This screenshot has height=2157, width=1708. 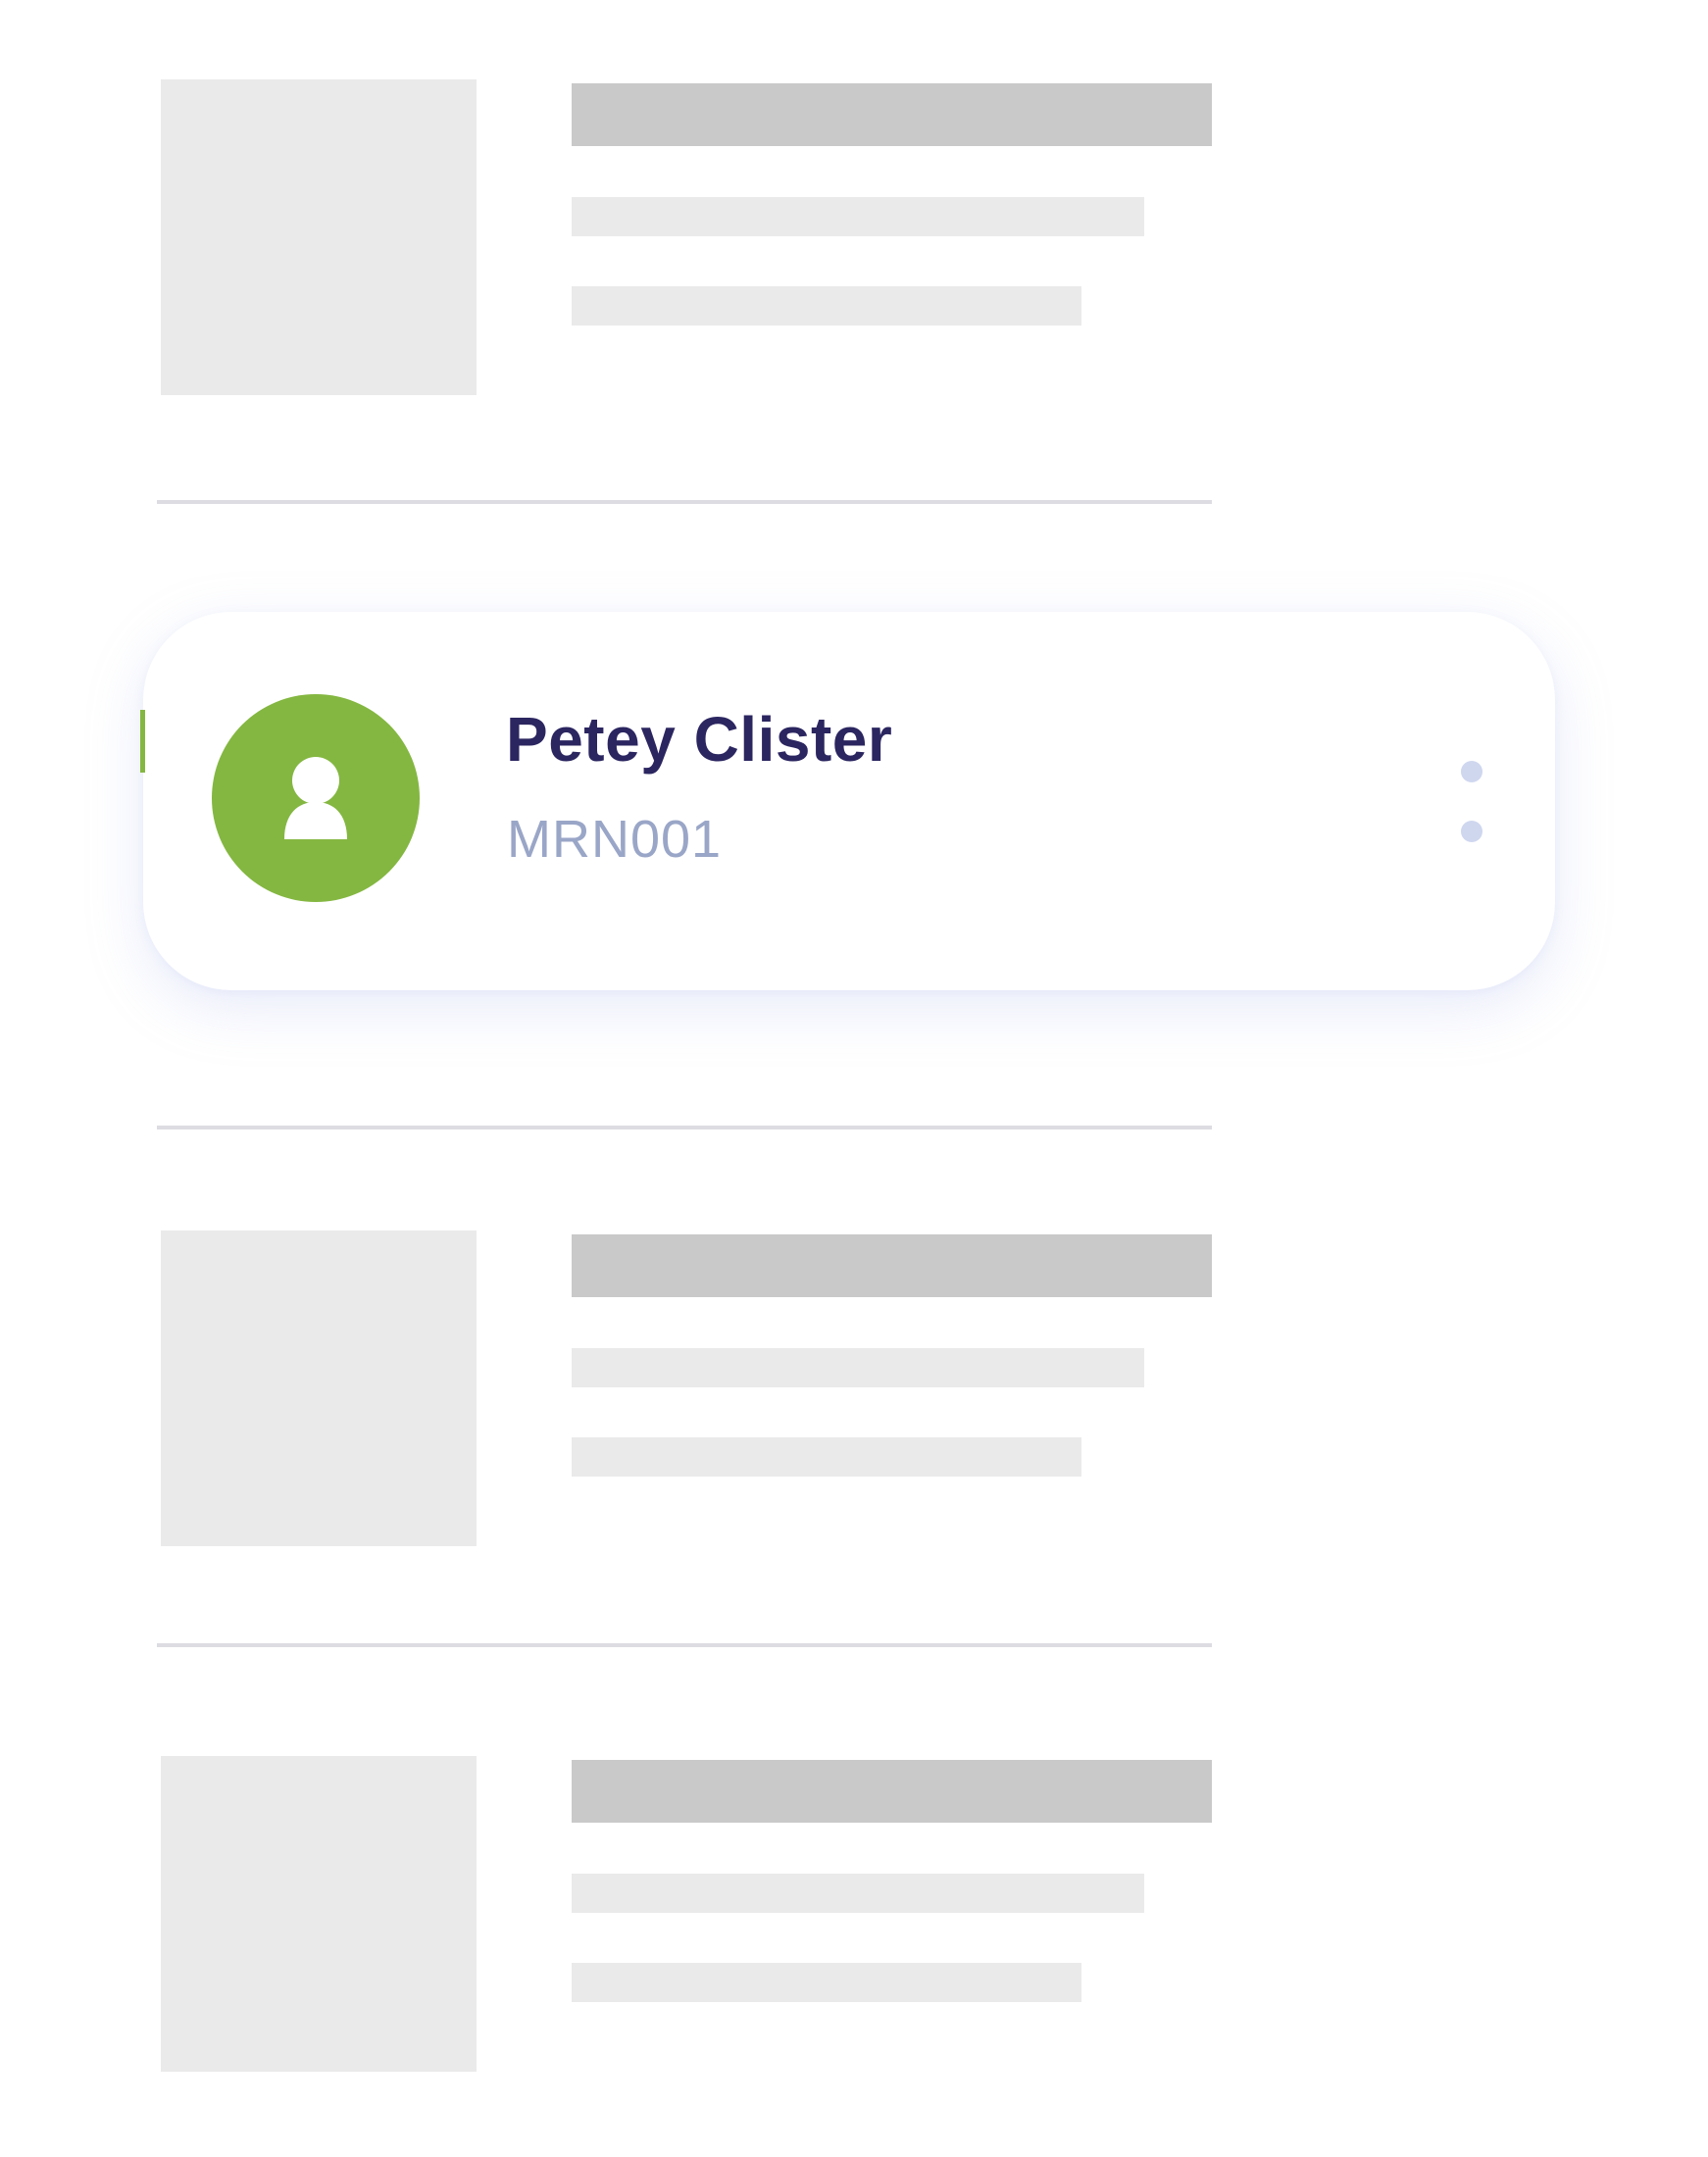 I want to click on patient-mrn: MRN001, so click(x=615, y=840).